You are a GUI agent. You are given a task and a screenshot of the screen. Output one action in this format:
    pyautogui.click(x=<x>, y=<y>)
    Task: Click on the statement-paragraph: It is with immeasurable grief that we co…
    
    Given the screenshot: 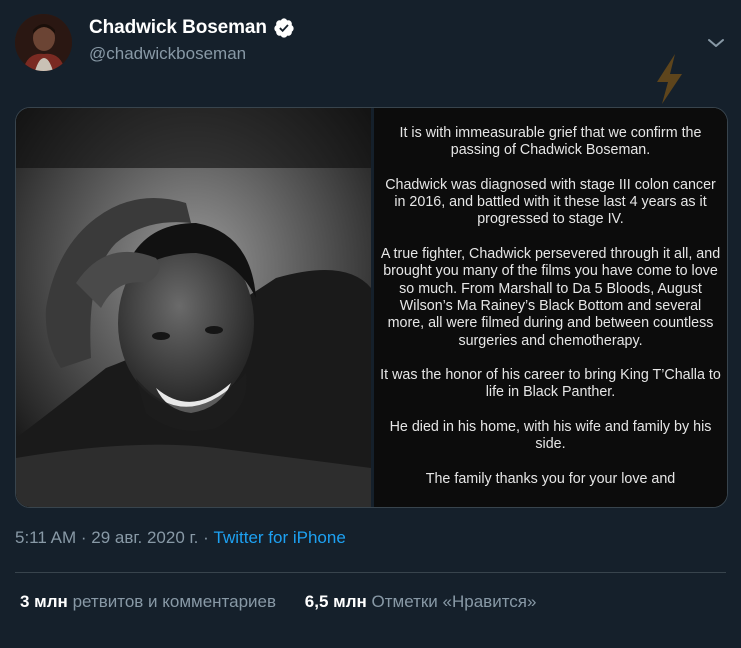 What is the action you would take?
    pyautogui.click(x=550, y=142)
    